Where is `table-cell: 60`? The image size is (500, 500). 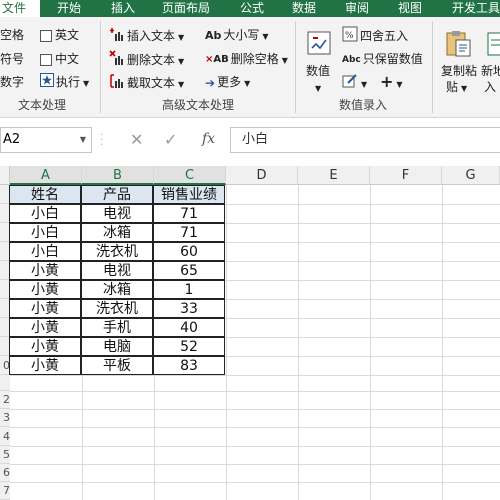 table-cell: 60 is located at coordinates (189, 251).